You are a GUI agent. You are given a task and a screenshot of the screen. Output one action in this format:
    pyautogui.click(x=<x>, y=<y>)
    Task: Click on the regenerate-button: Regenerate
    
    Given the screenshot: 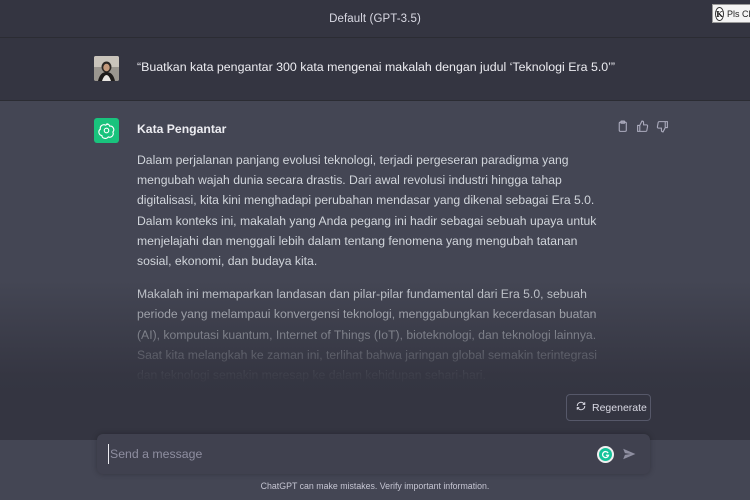 What is the action you would take?
    pyautogui.click(x=608, y=407)
    